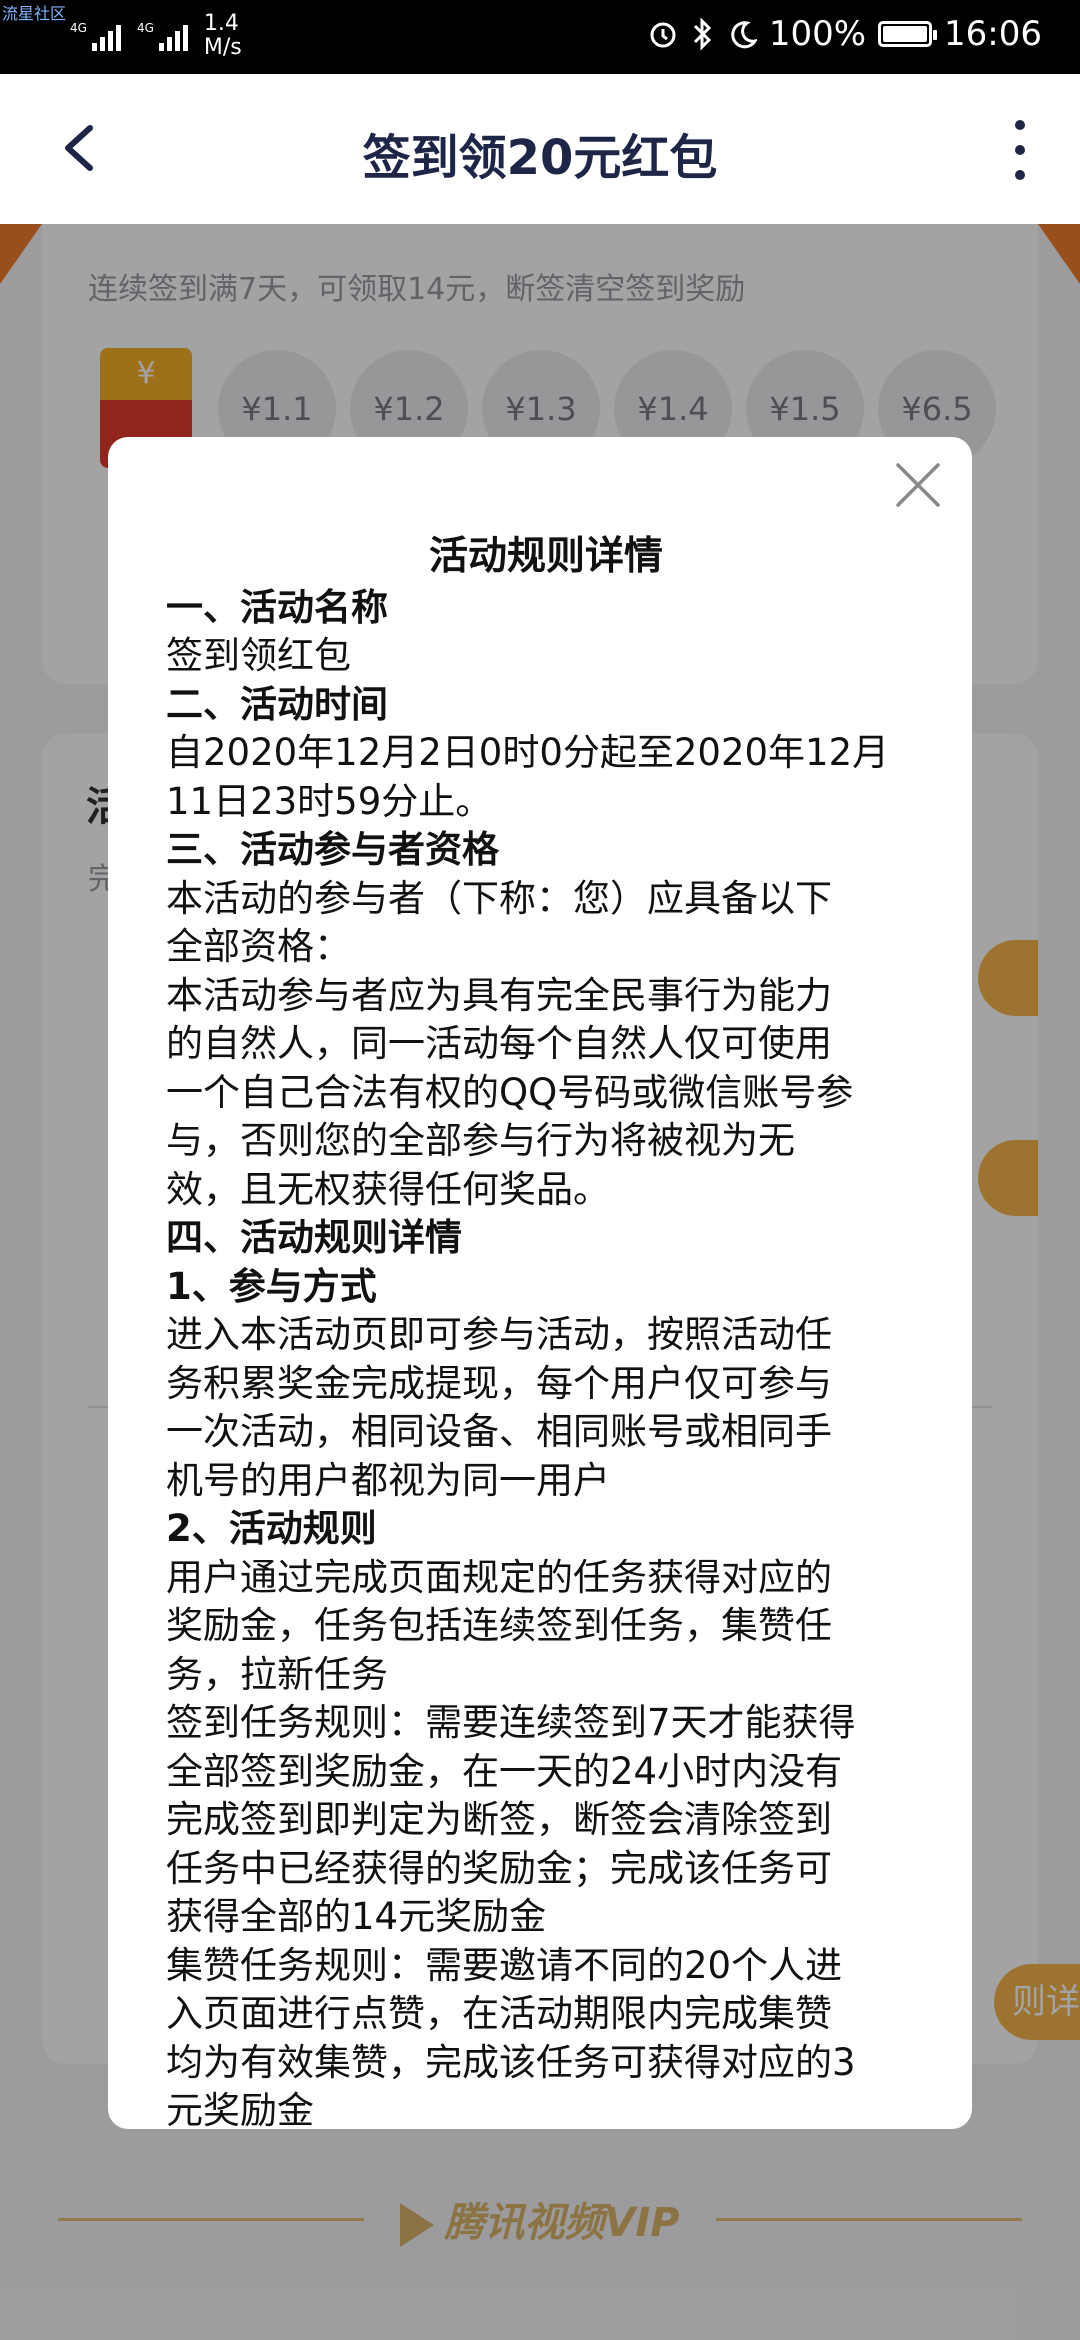  What do you see at coordinates (744, 35) in the screenshot?
I see `moon-icon` at bounding box center [744, 35].